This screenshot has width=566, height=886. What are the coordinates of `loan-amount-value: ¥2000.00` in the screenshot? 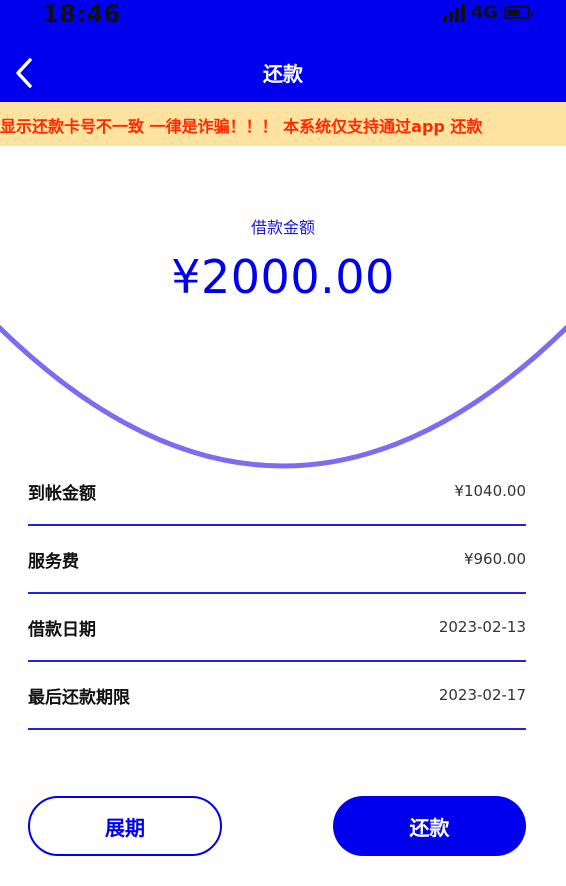 It's located at (283, 277).